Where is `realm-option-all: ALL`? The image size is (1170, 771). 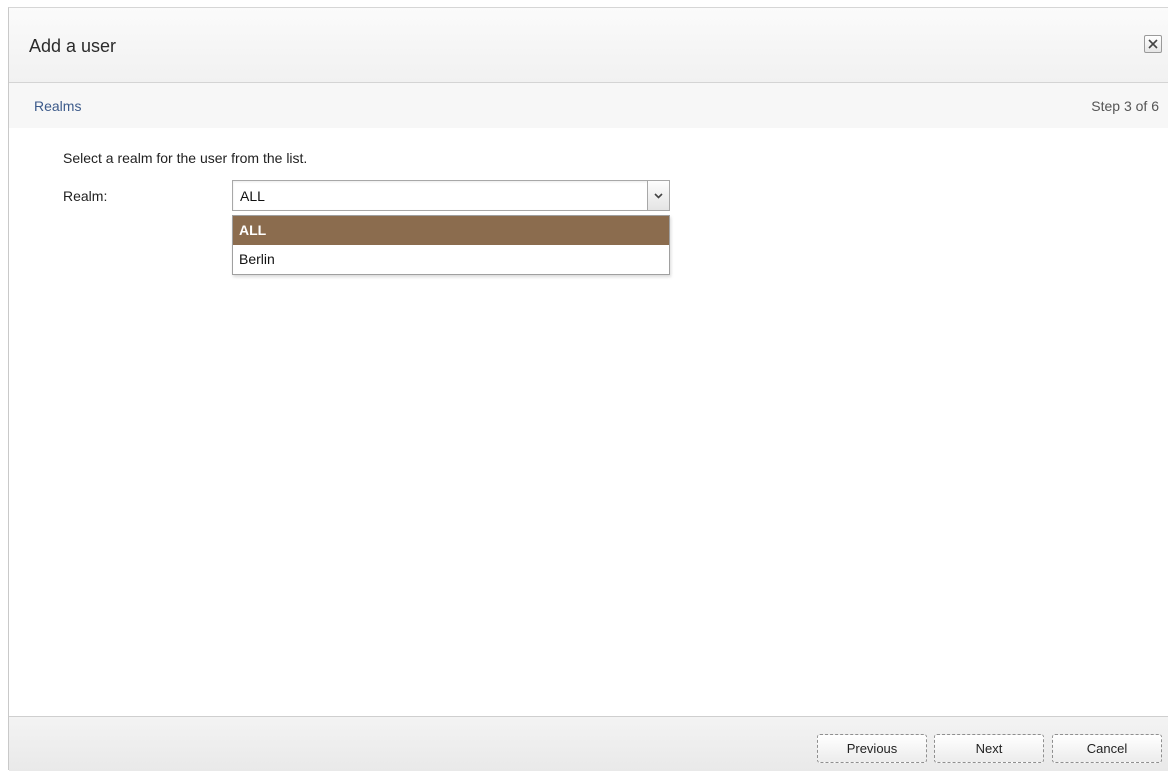 realm-option-all: ALL is located at coordinates (451, 230).